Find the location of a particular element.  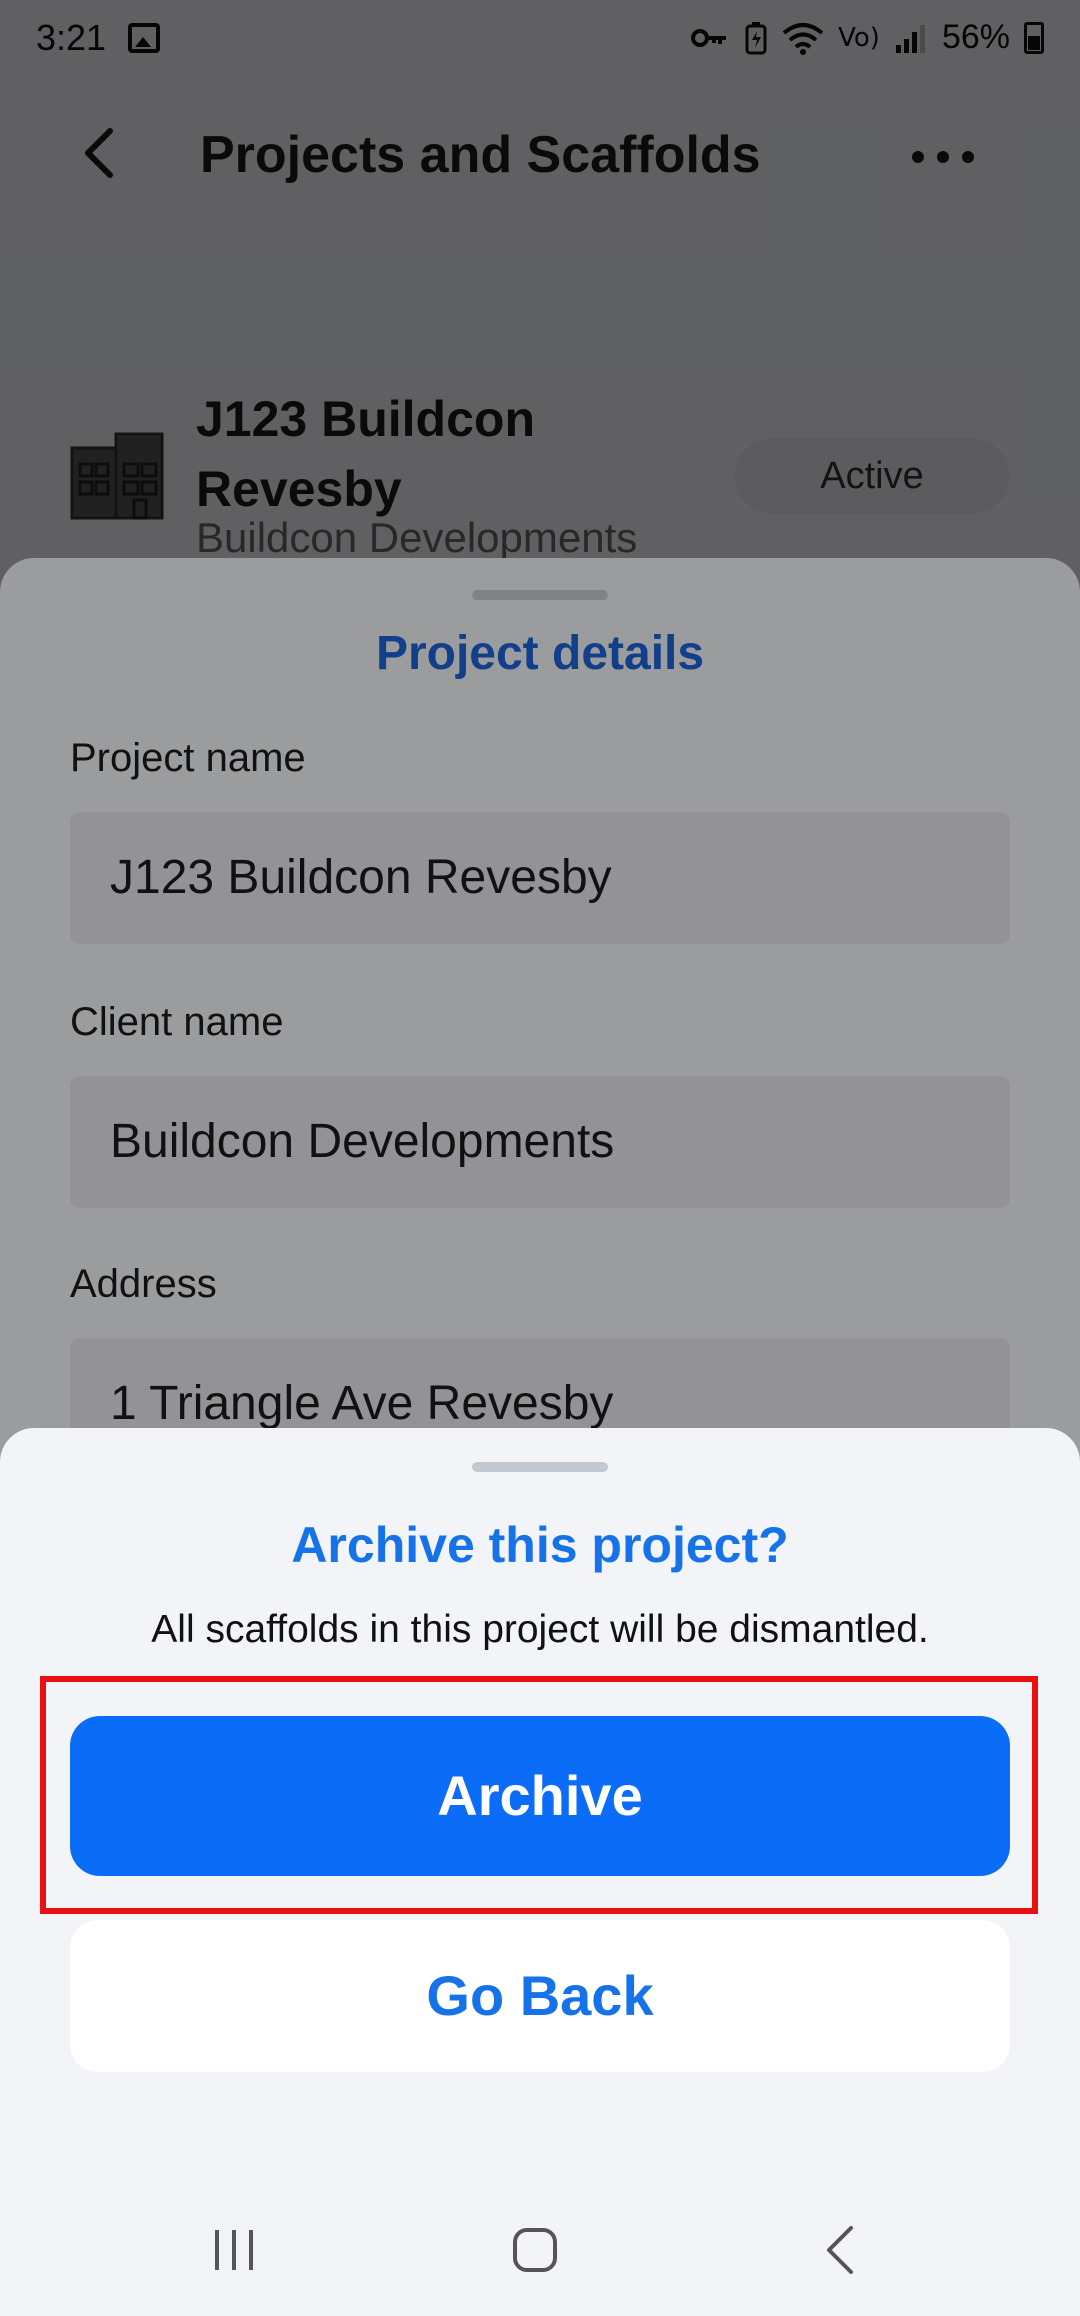

archive-button: Archive is located at coordinates (540, 1796).